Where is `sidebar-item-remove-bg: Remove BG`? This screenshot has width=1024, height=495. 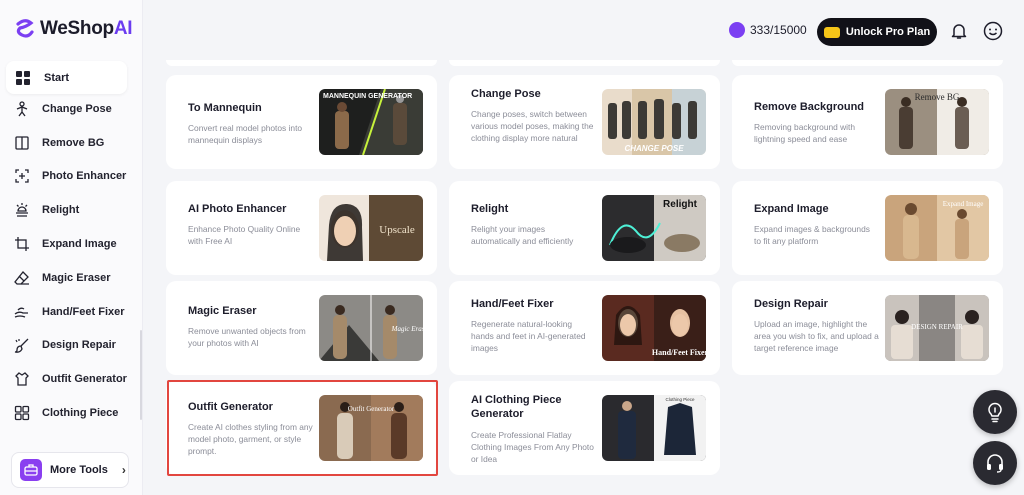 sidebar-item-remove-bg: Remove BG is located at coordinates (71, 143).